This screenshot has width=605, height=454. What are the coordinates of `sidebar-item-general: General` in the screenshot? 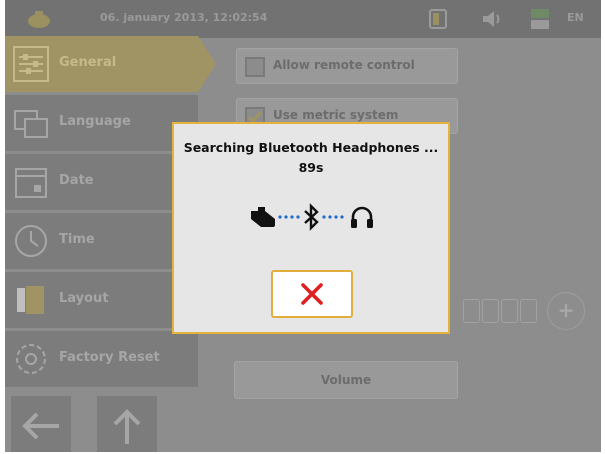 It's located at (101, 64).